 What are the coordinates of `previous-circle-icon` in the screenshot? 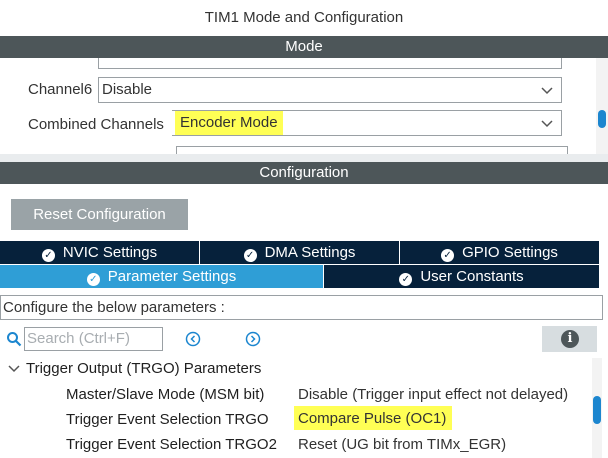 It's located at (193, 339).